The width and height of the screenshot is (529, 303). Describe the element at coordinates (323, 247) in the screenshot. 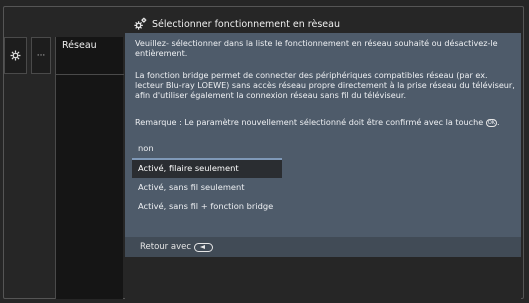

I see `dialog-footer: Retour avec` at that location.